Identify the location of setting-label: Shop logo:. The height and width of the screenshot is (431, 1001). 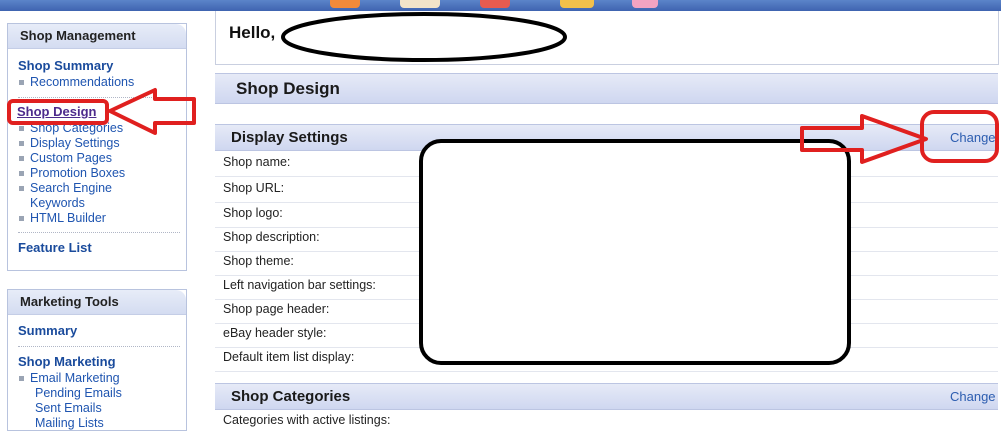
(253, 213).